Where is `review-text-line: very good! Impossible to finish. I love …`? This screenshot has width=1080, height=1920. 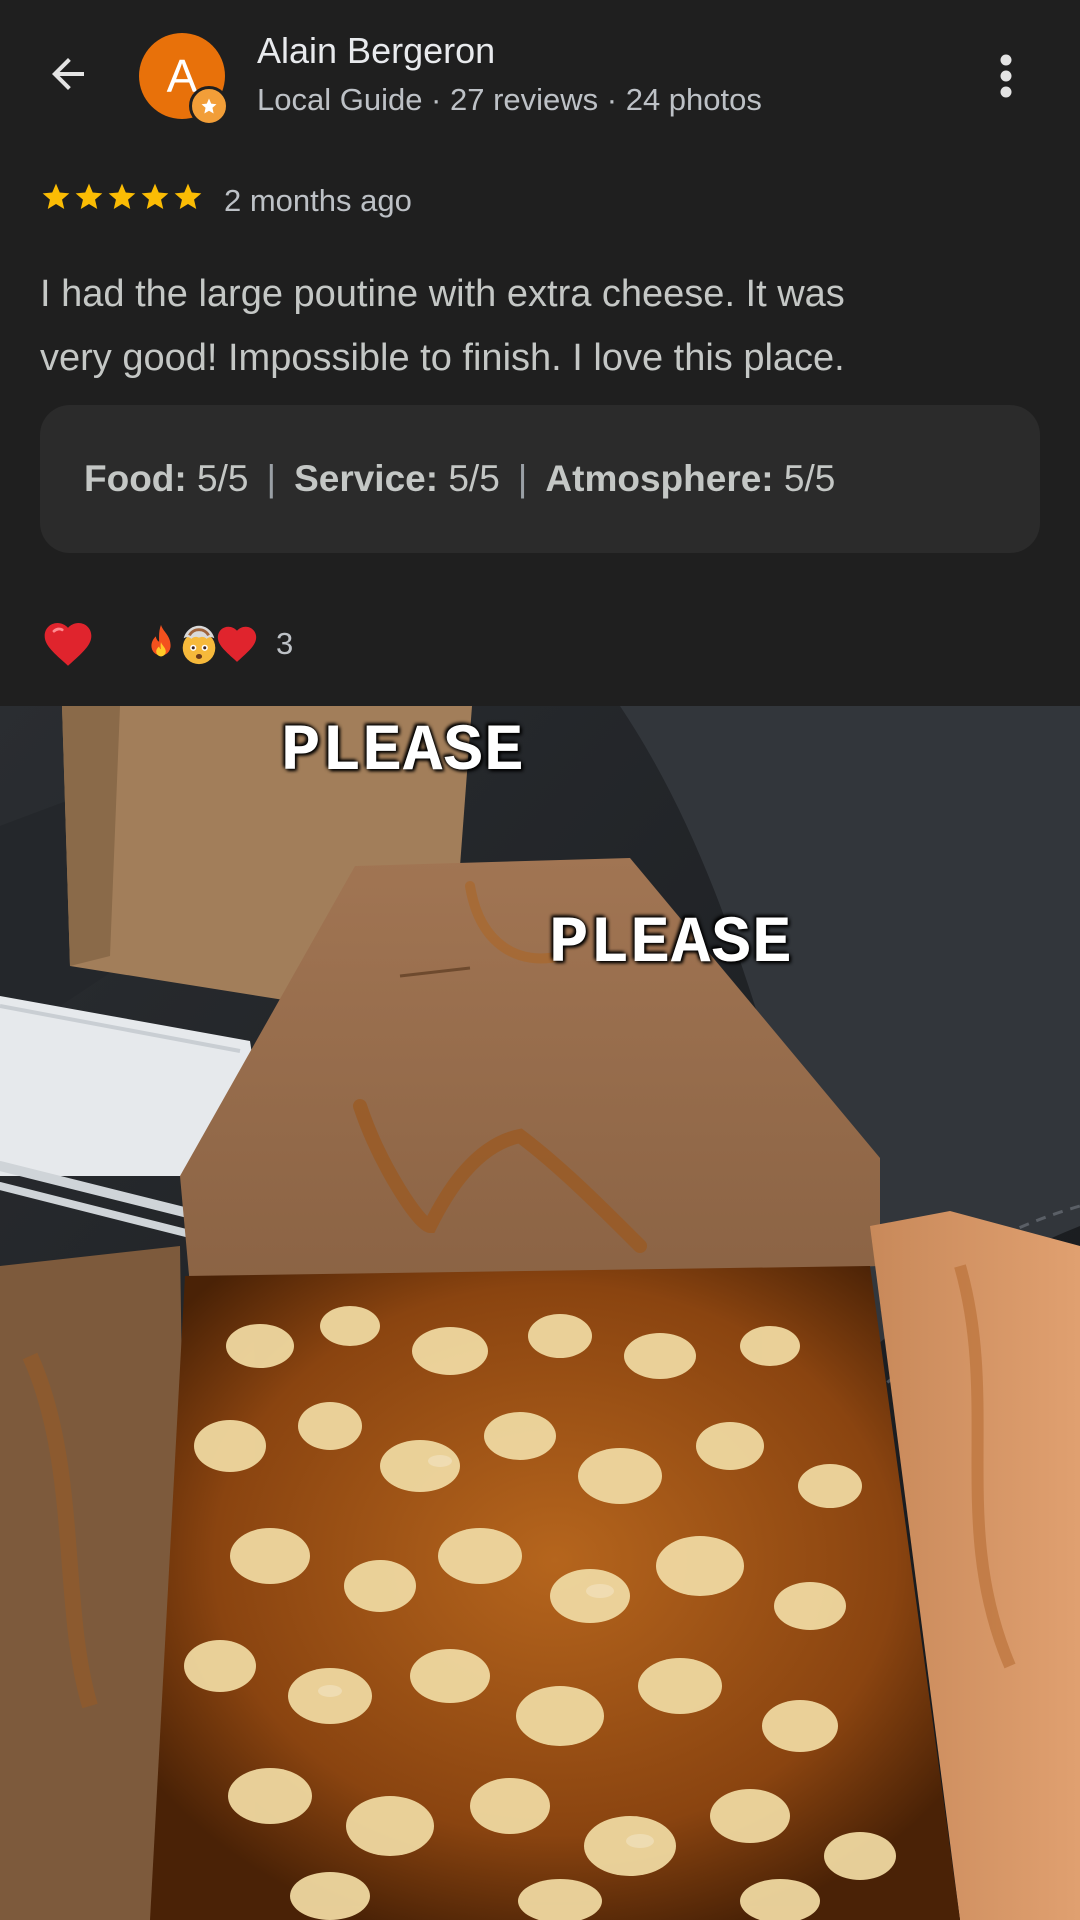
review-text-line: very good! Impossible to finish. I love … is located at coordinates (442, 358).